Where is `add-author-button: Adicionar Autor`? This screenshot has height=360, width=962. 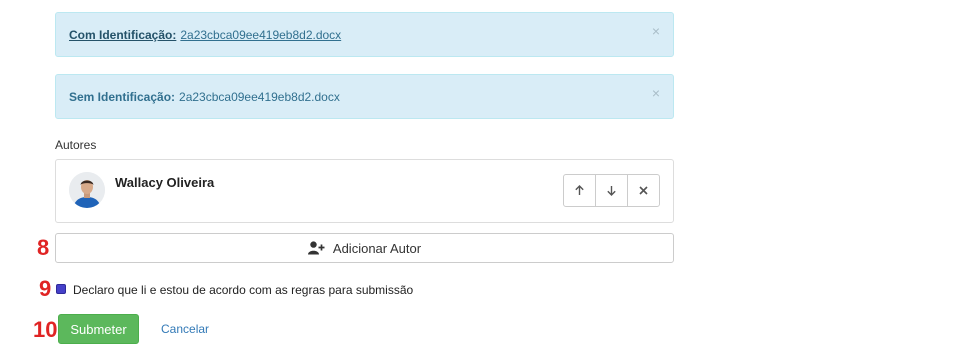 add-author-button: Adicionar Autor is located at coordinates (364, 248).